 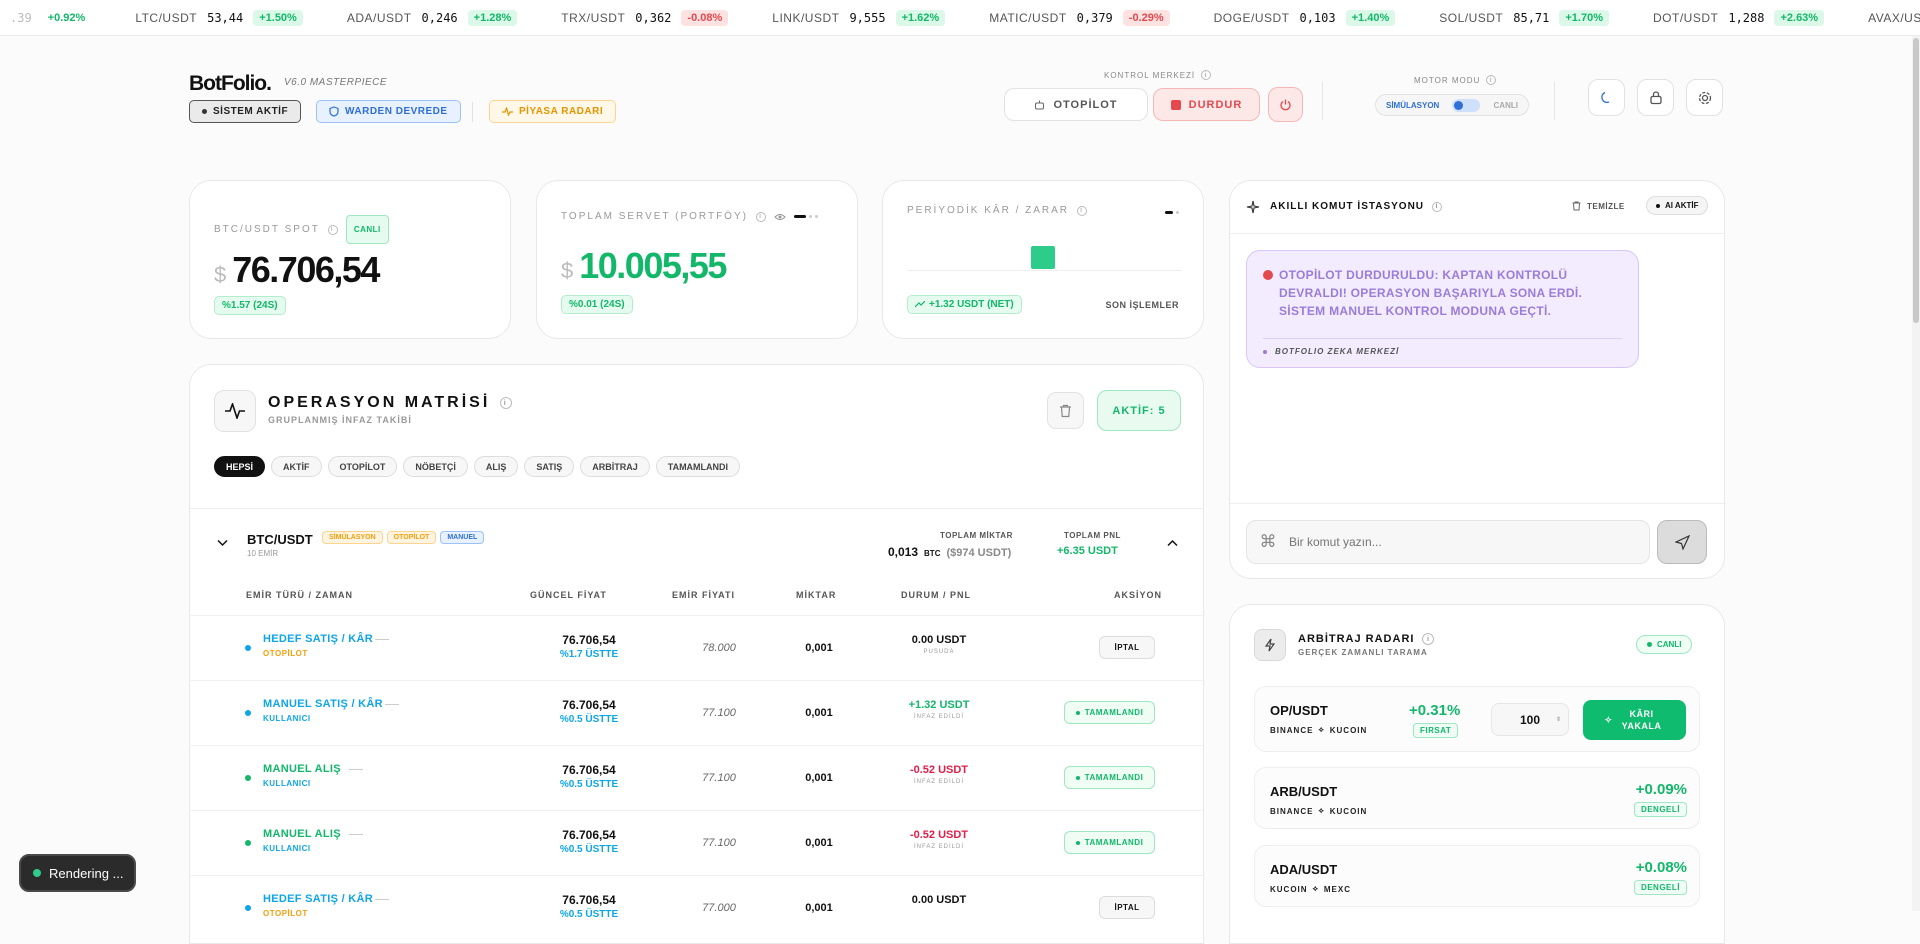 I want to click on trend-up-icon, so click(x=920, y=304).